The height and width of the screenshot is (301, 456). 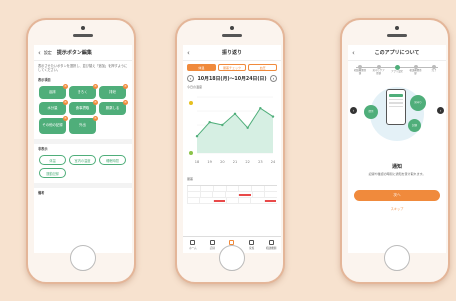 I want to click on shown-button: 服薬しる ×, so click(x=113, y=107).